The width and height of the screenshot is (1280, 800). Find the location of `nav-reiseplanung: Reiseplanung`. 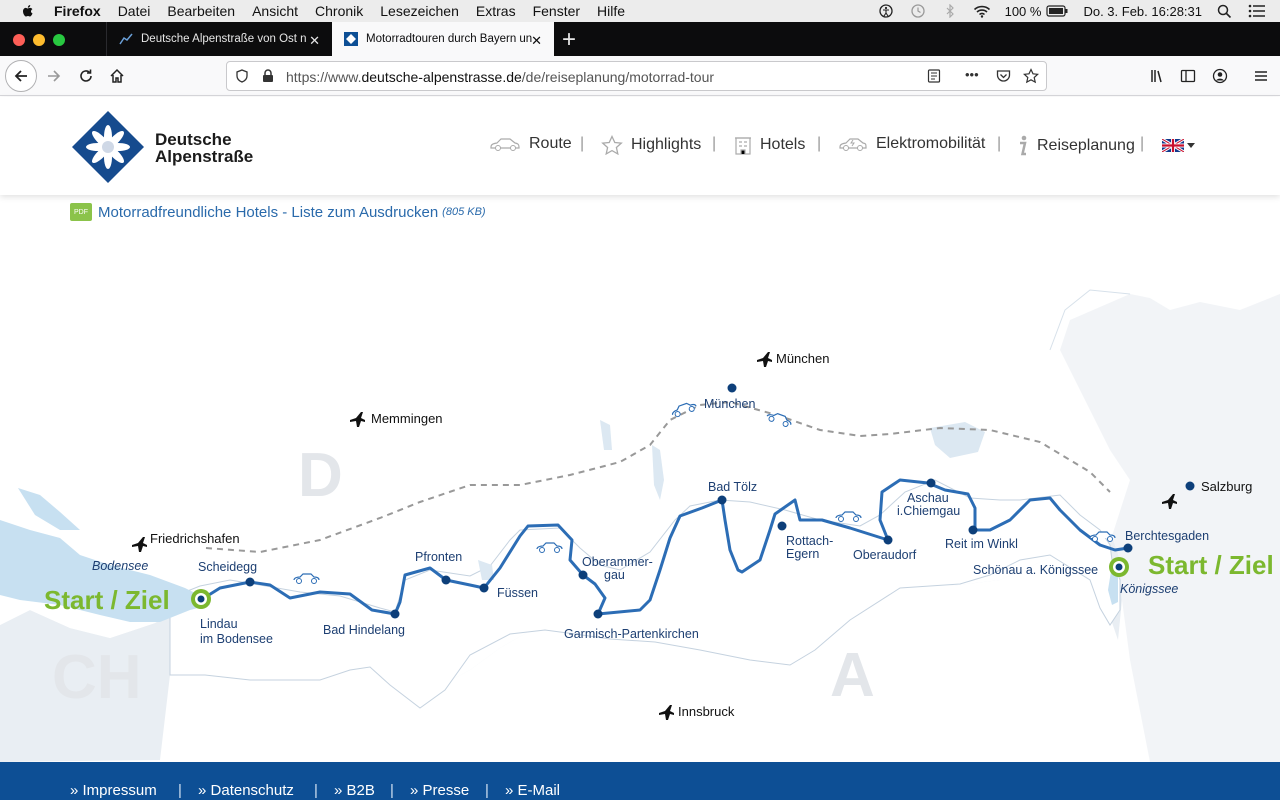

nav-reiseplanung: Reiseplanung is located at coordinates (1076, 146).